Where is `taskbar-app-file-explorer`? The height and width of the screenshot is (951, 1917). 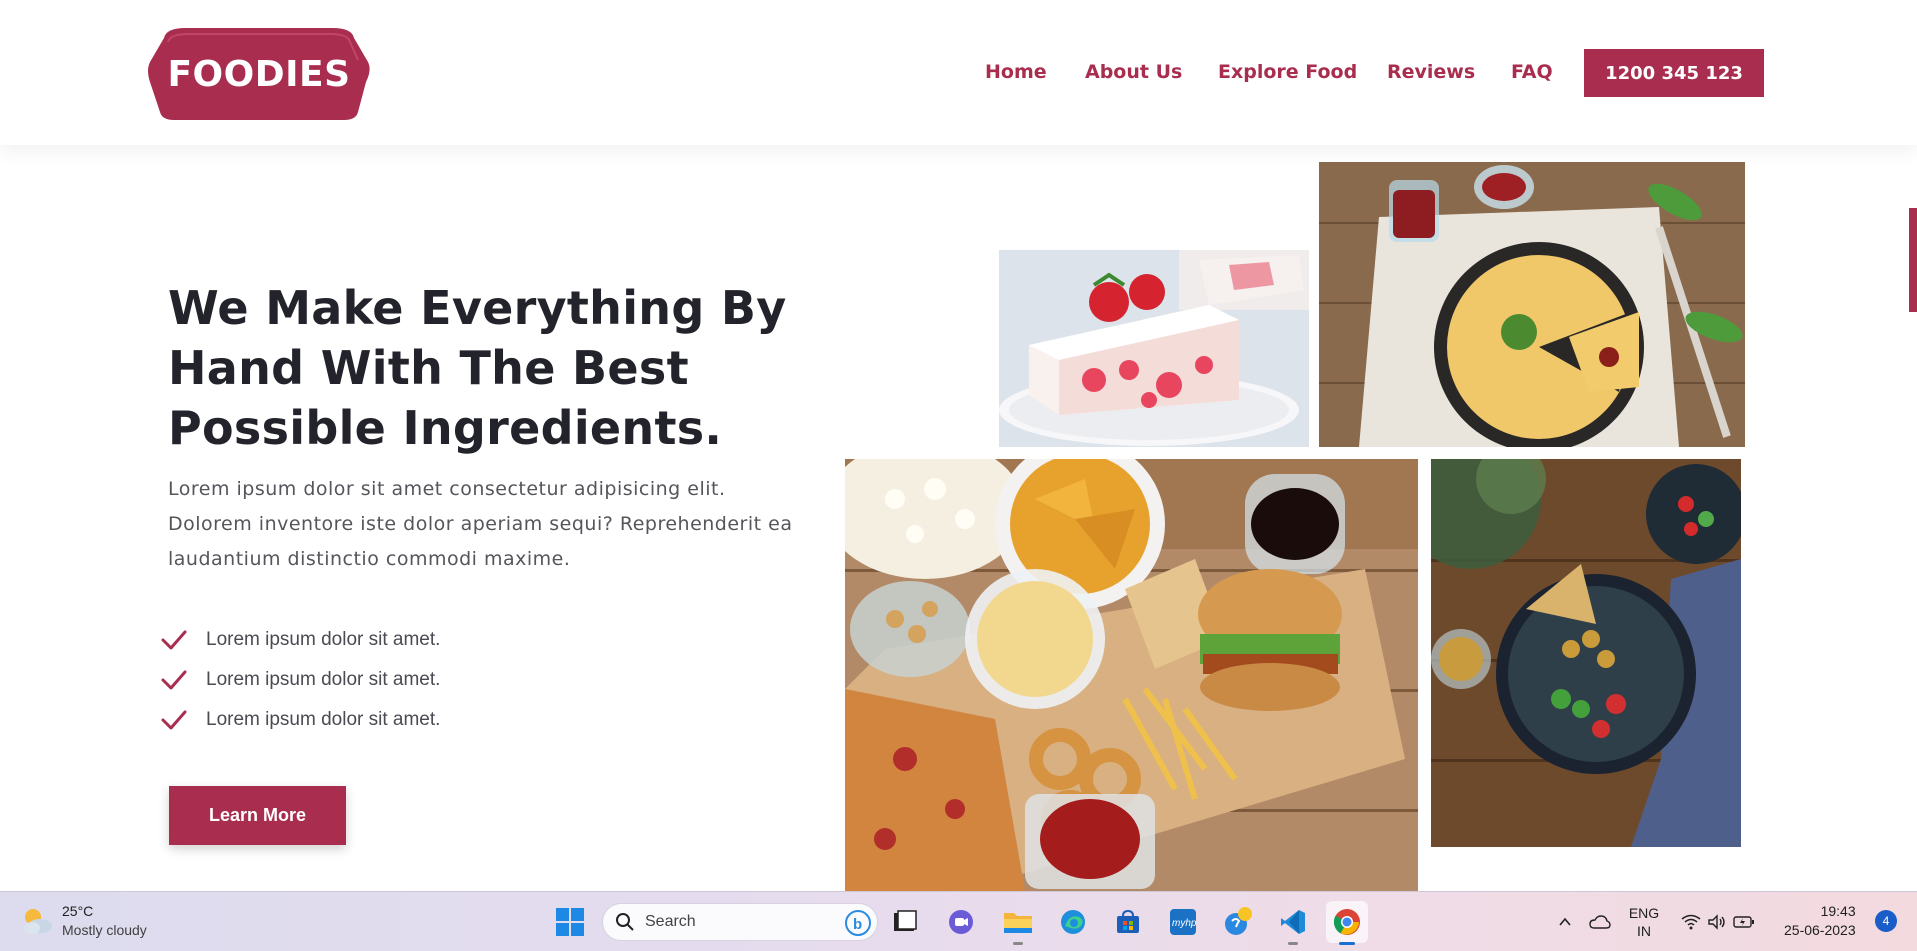
taskbar-app-file-explorer is located at coordinates (1018, 923).